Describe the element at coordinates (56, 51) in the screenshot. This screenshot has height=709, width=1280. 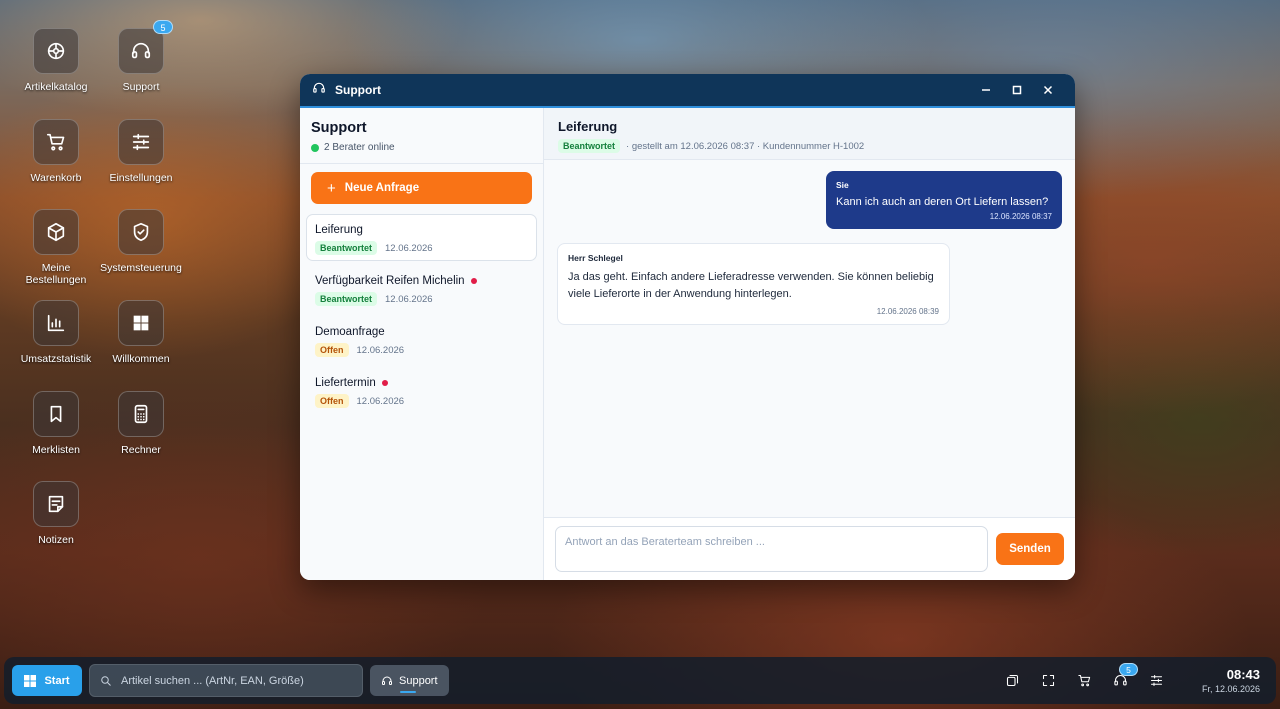
I see `katalog-icon` at that location.